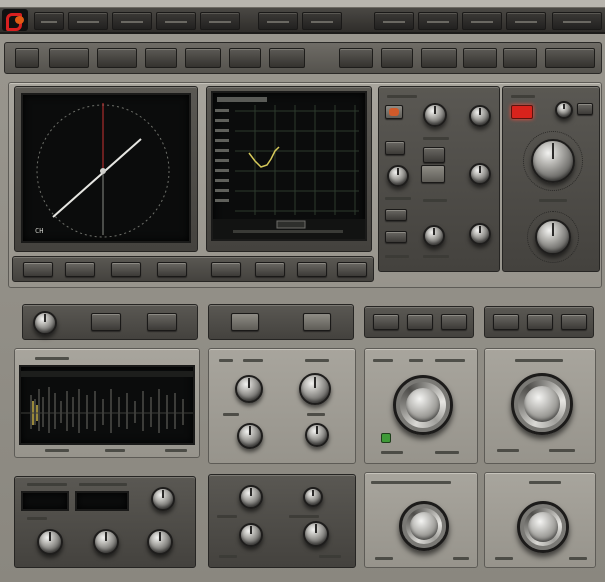 The image size is (605, 582). I want to click on red-indicator, so click(522, 112).